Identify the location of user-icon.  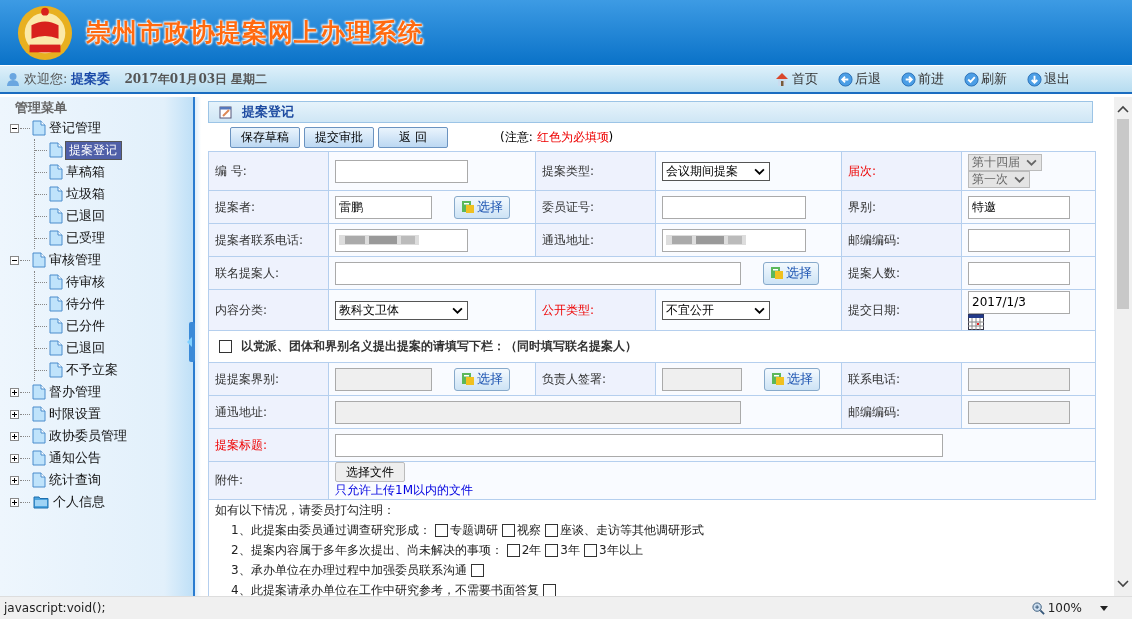
(13, 79).